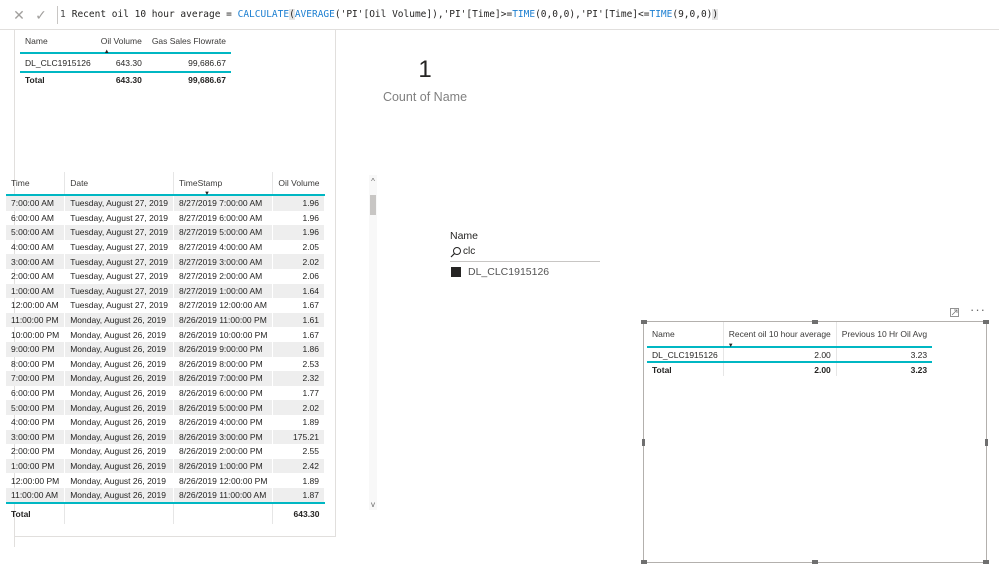 The width and height of the screenshot is (999, 577). Describe the element at coordinates (36, 480) in the screenshot. I see `cell-time: 12:00:00 PM` at that location.